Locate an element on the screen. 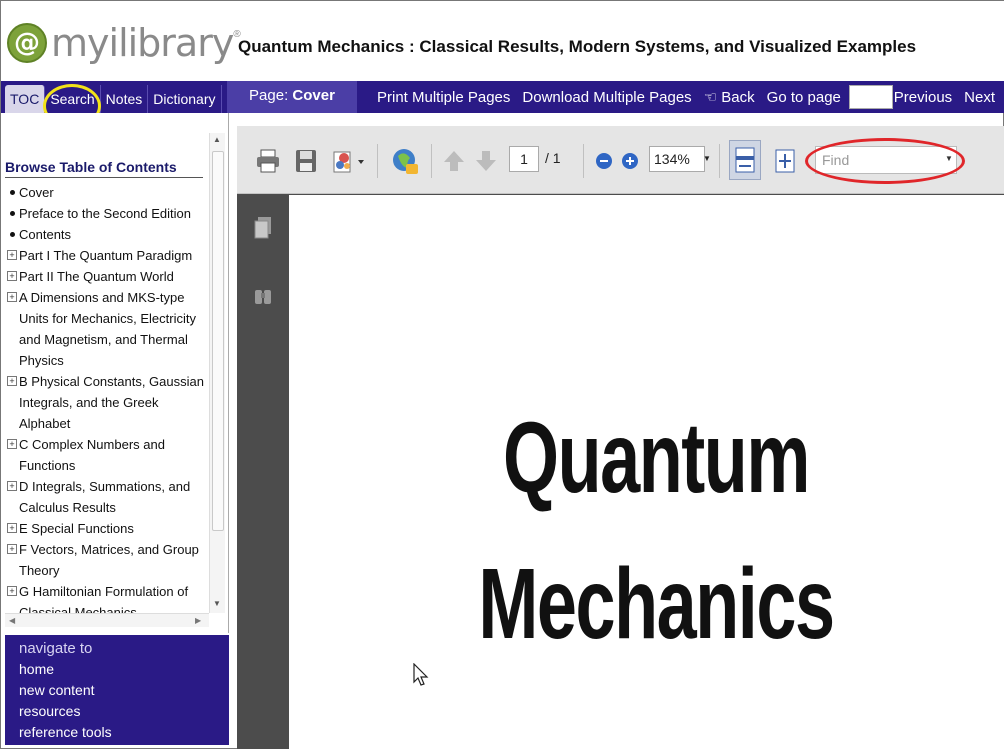 The height and width of the screenshot is (749, 1004). toc-item: + Part II The Quantum World is located at coordinates (105, 276).